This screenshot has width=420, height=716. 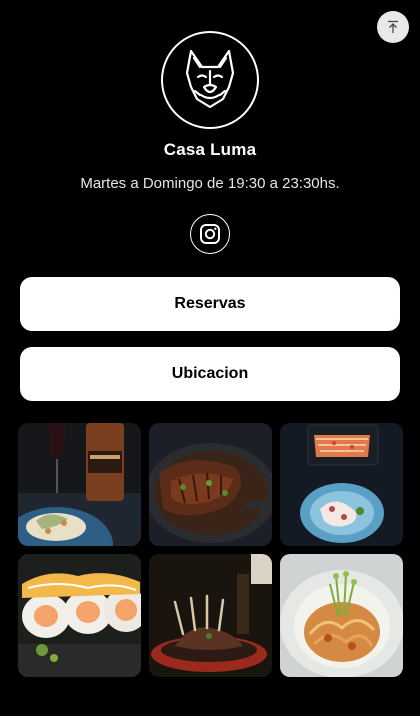 I want to click on grilled-ribs-photo, so click(x=210, y=484).